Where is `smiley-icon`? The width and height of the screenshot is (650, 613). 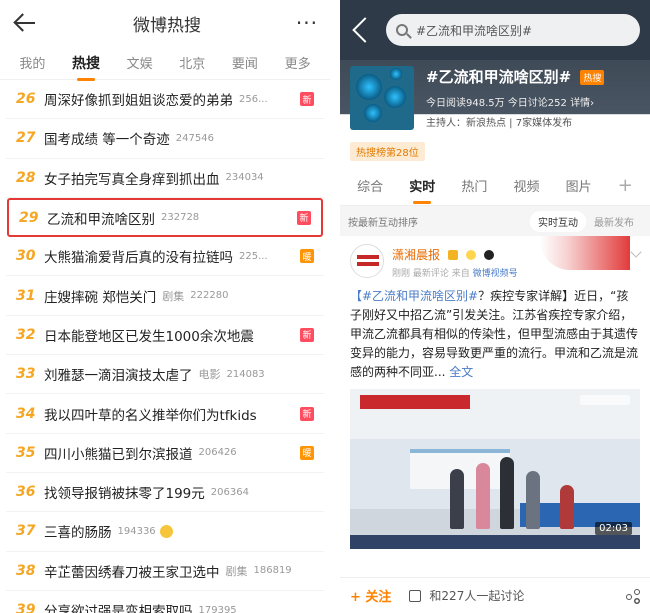
smiley-icon is located at coordinates (166, 531).